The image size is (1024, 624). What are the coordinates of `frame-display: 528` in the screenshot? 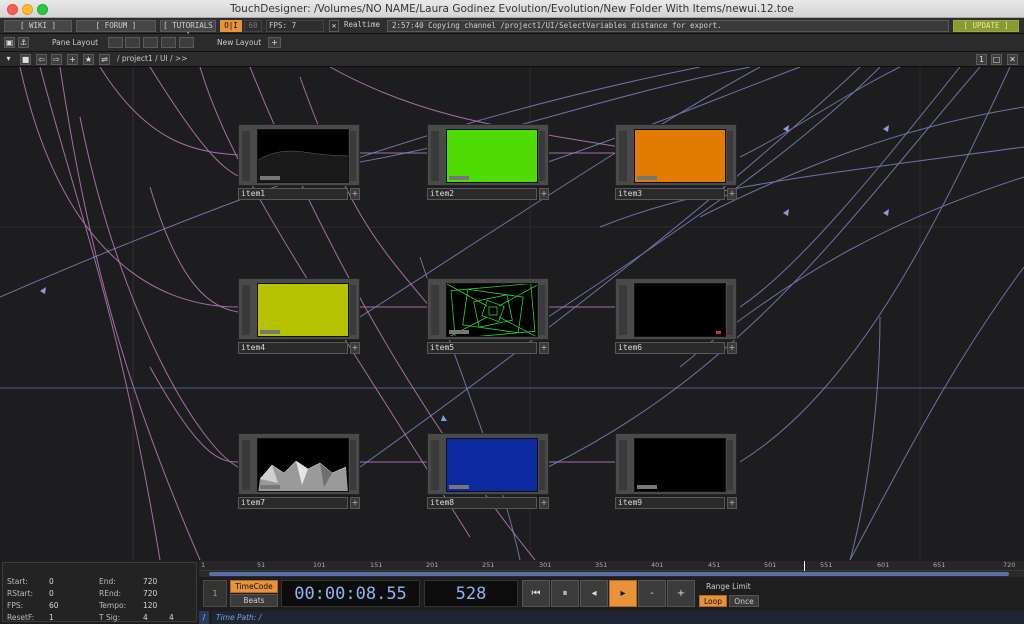 It's located at (471, 593).